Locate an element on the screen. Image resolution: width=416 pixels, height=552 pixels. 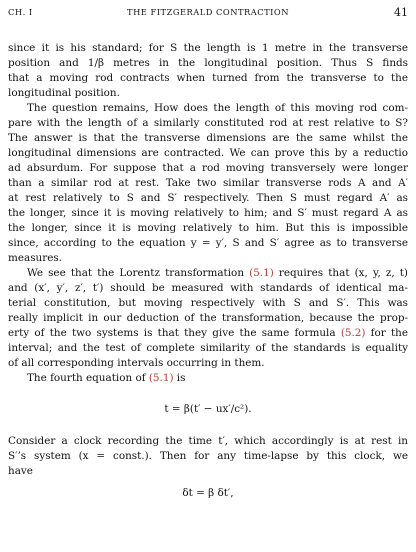
text-line: The fourth equation of (5.1) is is located at coordinates (106, 378).